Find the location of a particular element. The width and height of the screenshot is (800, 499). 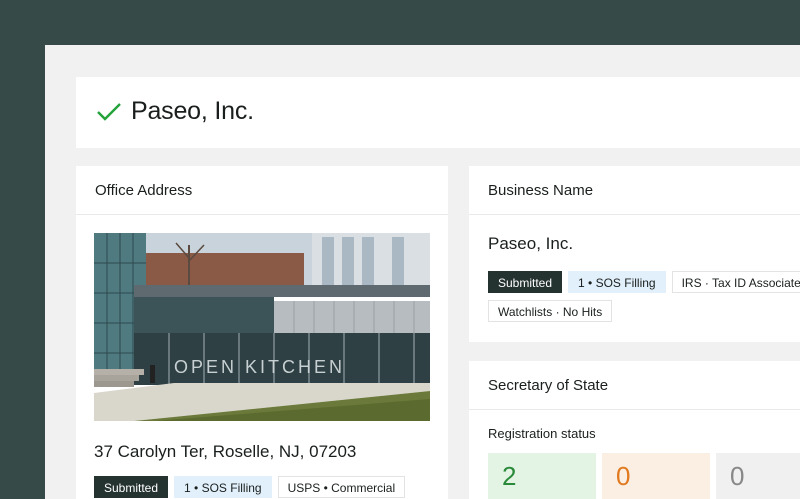

check-icon is located at coordinates (109, 112).